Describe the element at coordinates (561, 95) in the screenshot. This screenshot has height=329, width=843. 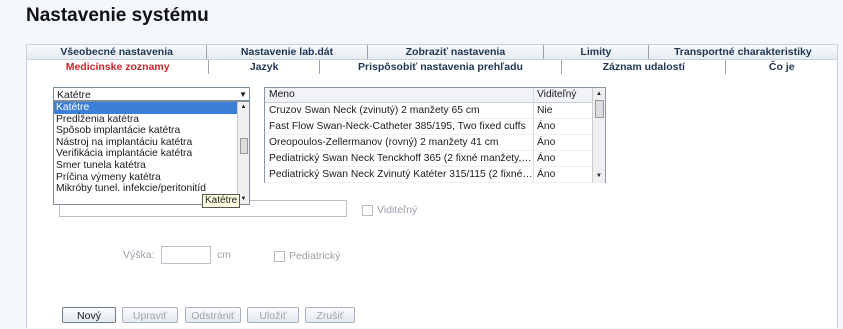
I see `column-header-visible: Viditeľný` at that location.